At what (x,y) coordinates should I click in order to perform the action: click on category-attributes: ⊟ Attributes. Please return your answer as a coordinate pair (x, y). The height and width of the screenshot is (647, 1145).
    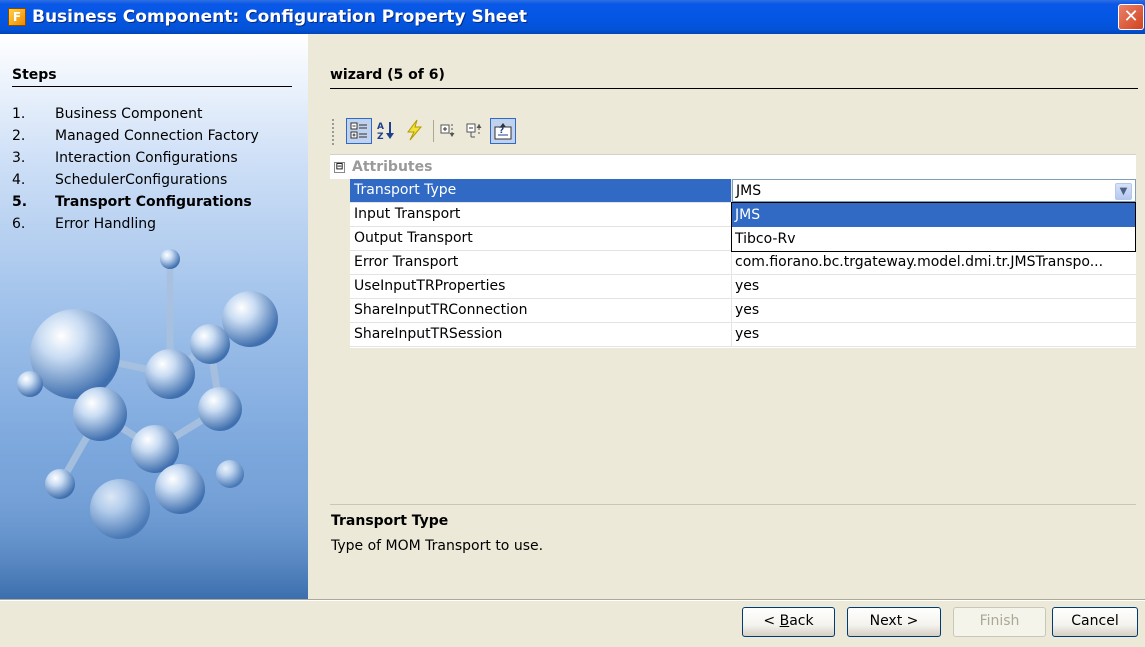
    Looking at the image, I should click on (733, 167).